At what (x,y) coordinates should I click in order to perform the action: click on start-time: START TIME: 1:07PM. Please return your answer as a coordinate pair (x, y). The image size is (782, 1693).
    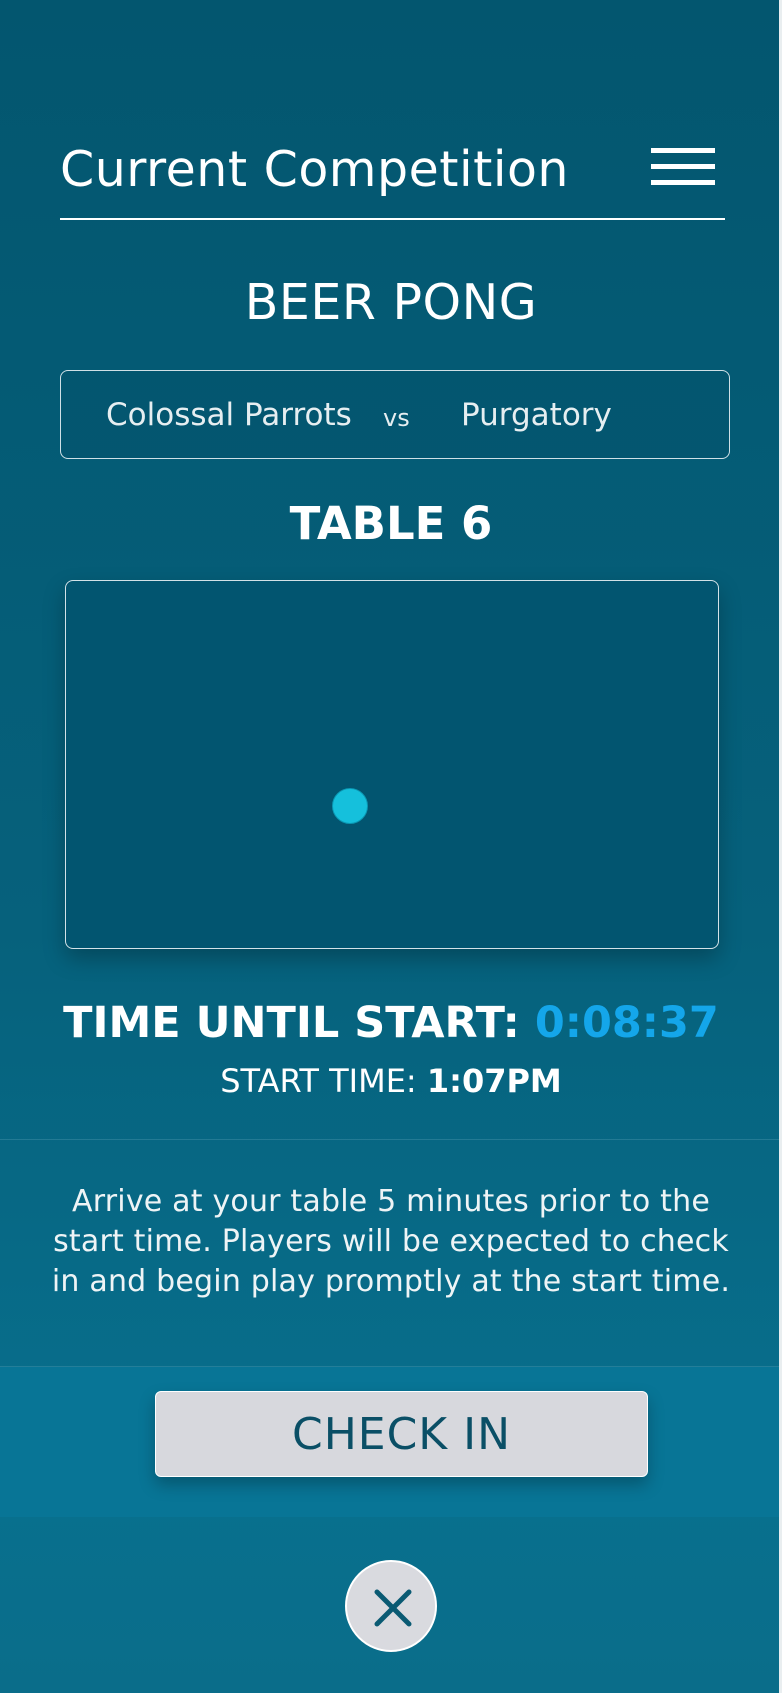
    Looking at the image, I should click on (389, 1081).